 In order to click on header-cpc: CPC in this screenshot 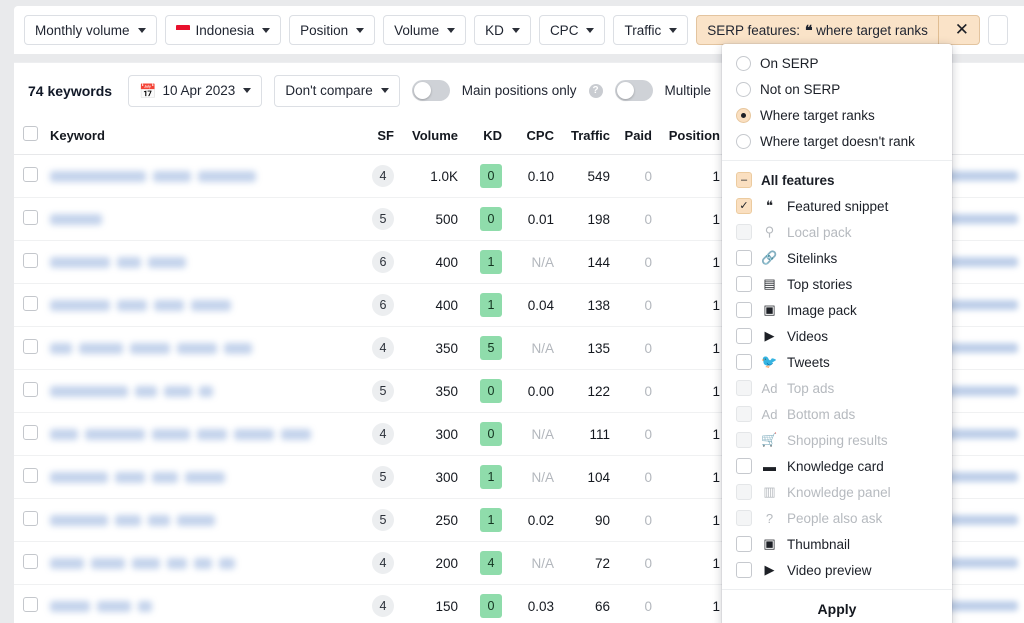, I will do `click(534, 136)`.